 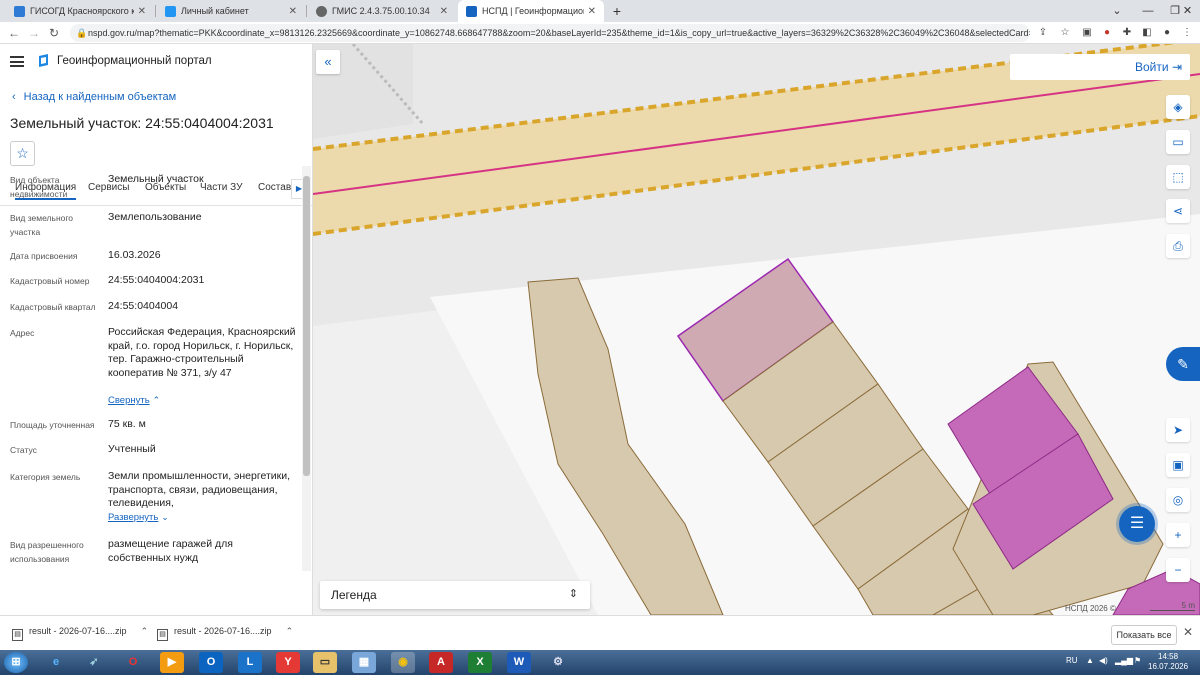 I want to click on extension-fox-icon: ●, so click(x=1107, y=33).